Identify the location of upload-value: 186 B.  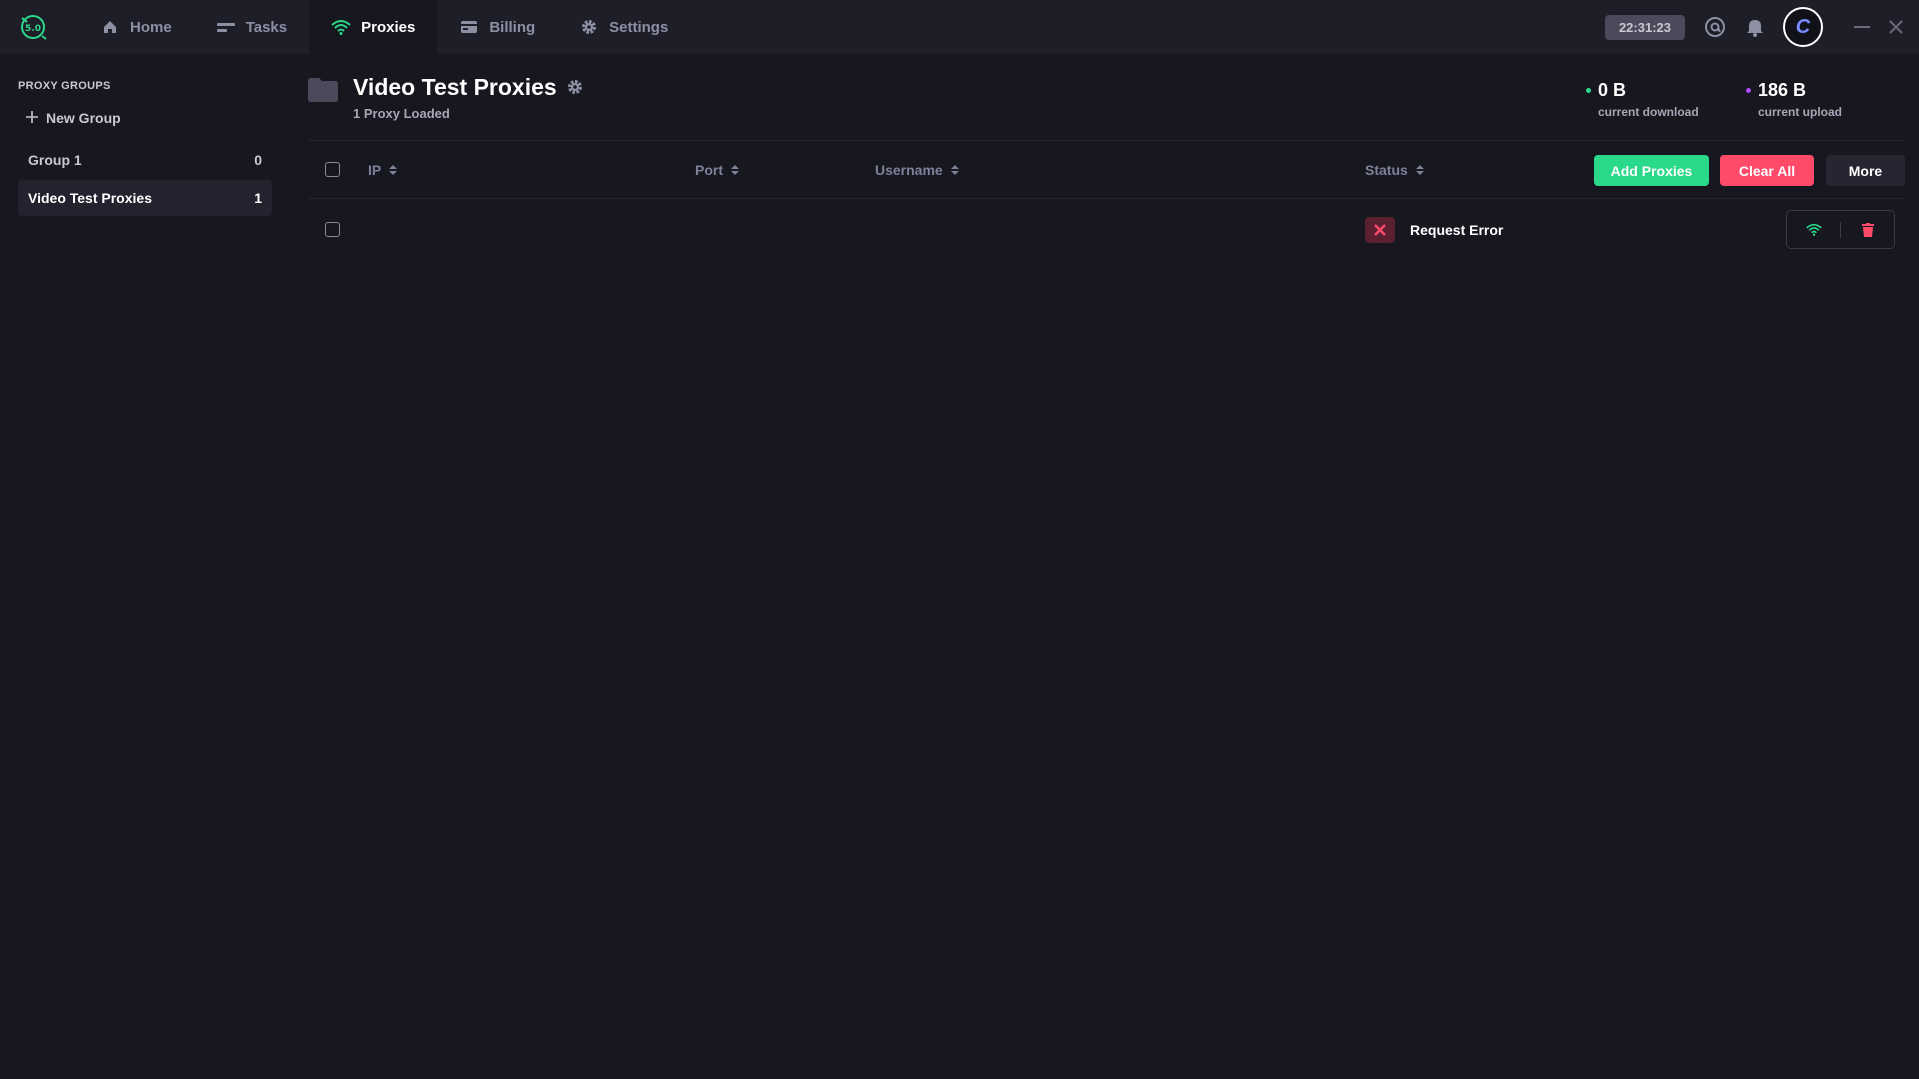
(1782, 90).